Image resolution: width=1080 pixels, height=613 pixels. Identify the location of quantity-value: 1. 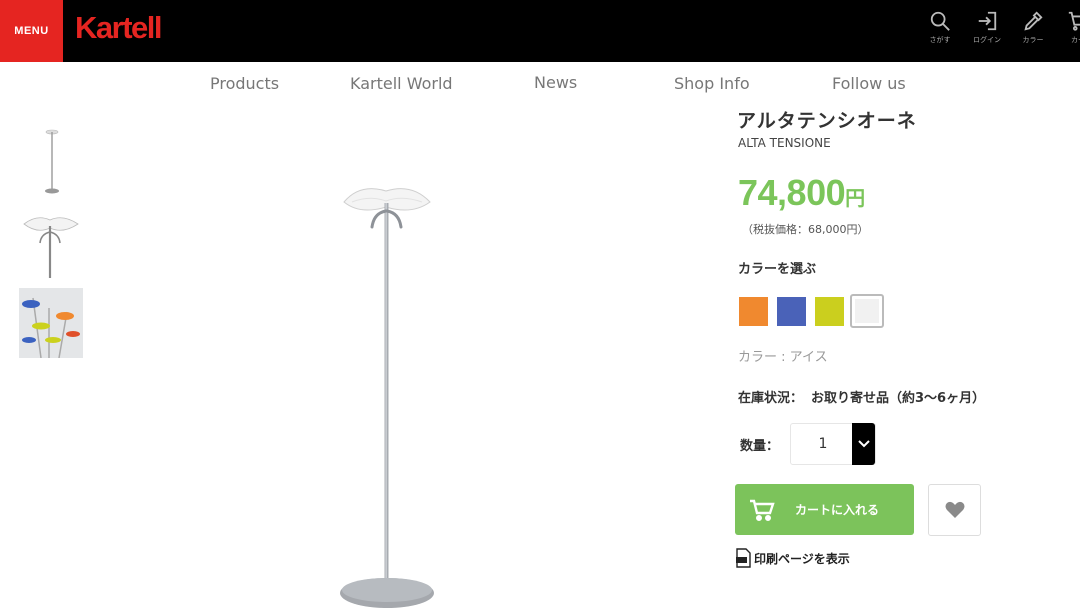
(823, 444).